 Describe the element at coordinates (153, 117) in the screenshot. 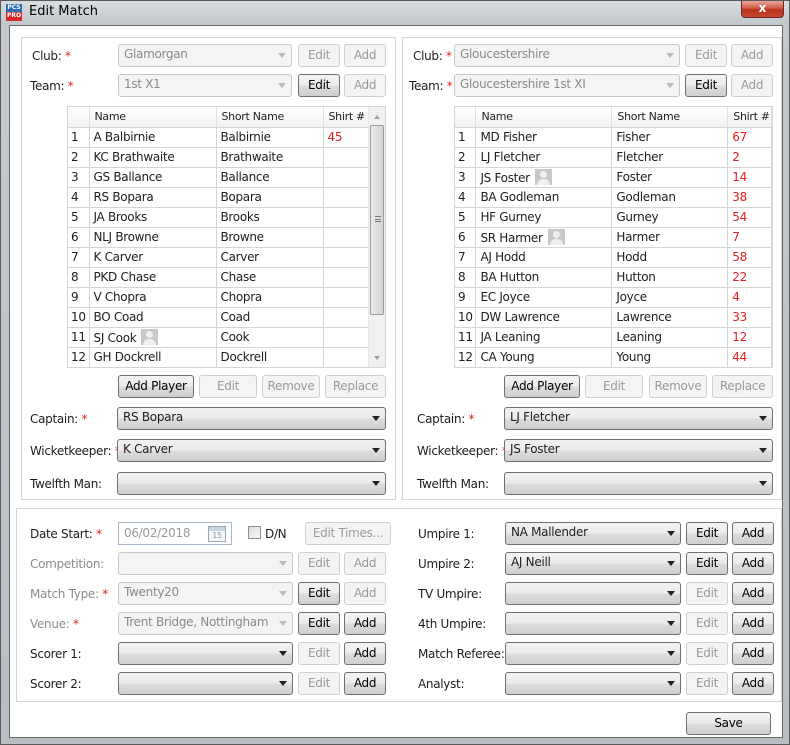

I see `col-header-name: Name` at that location.